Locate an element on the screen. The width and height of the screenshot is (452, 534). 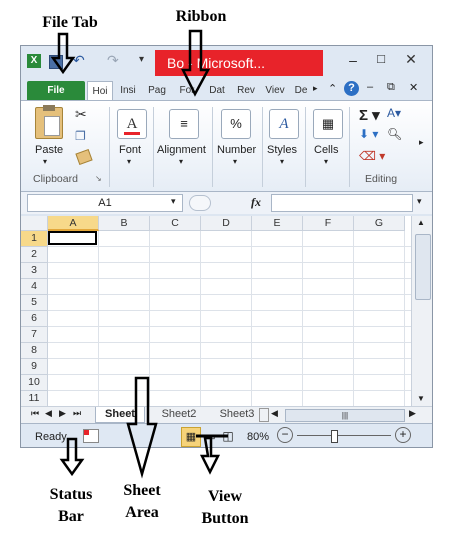
file-tab-arrow is located at coordinates (63, 53).